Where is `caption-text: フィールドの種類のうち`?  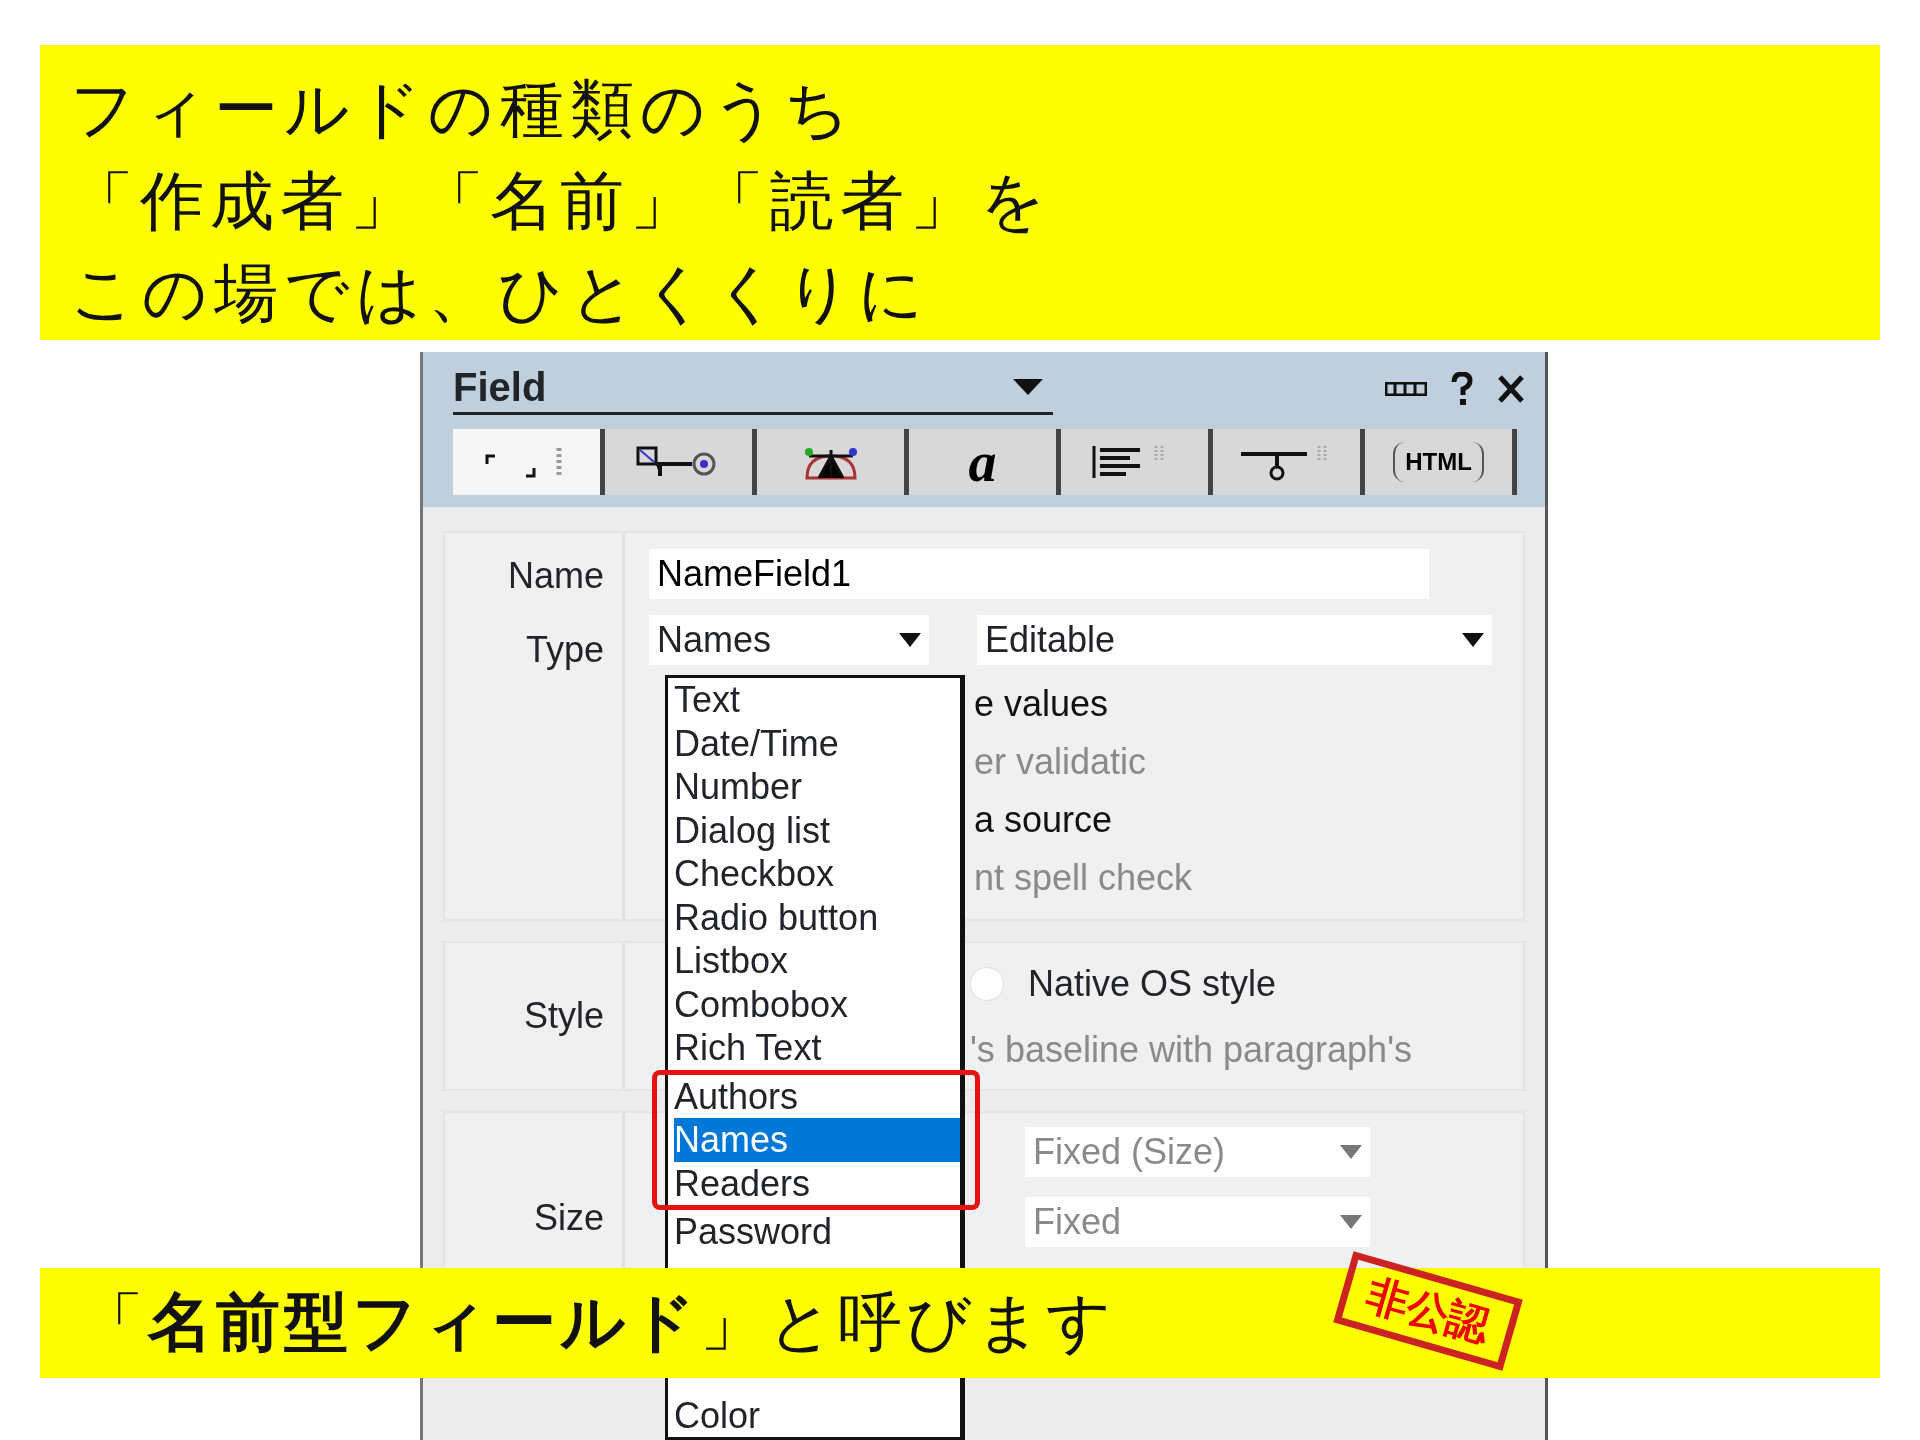 caption-text: フィールドの種類のうち is located at coordinates (463, 109).